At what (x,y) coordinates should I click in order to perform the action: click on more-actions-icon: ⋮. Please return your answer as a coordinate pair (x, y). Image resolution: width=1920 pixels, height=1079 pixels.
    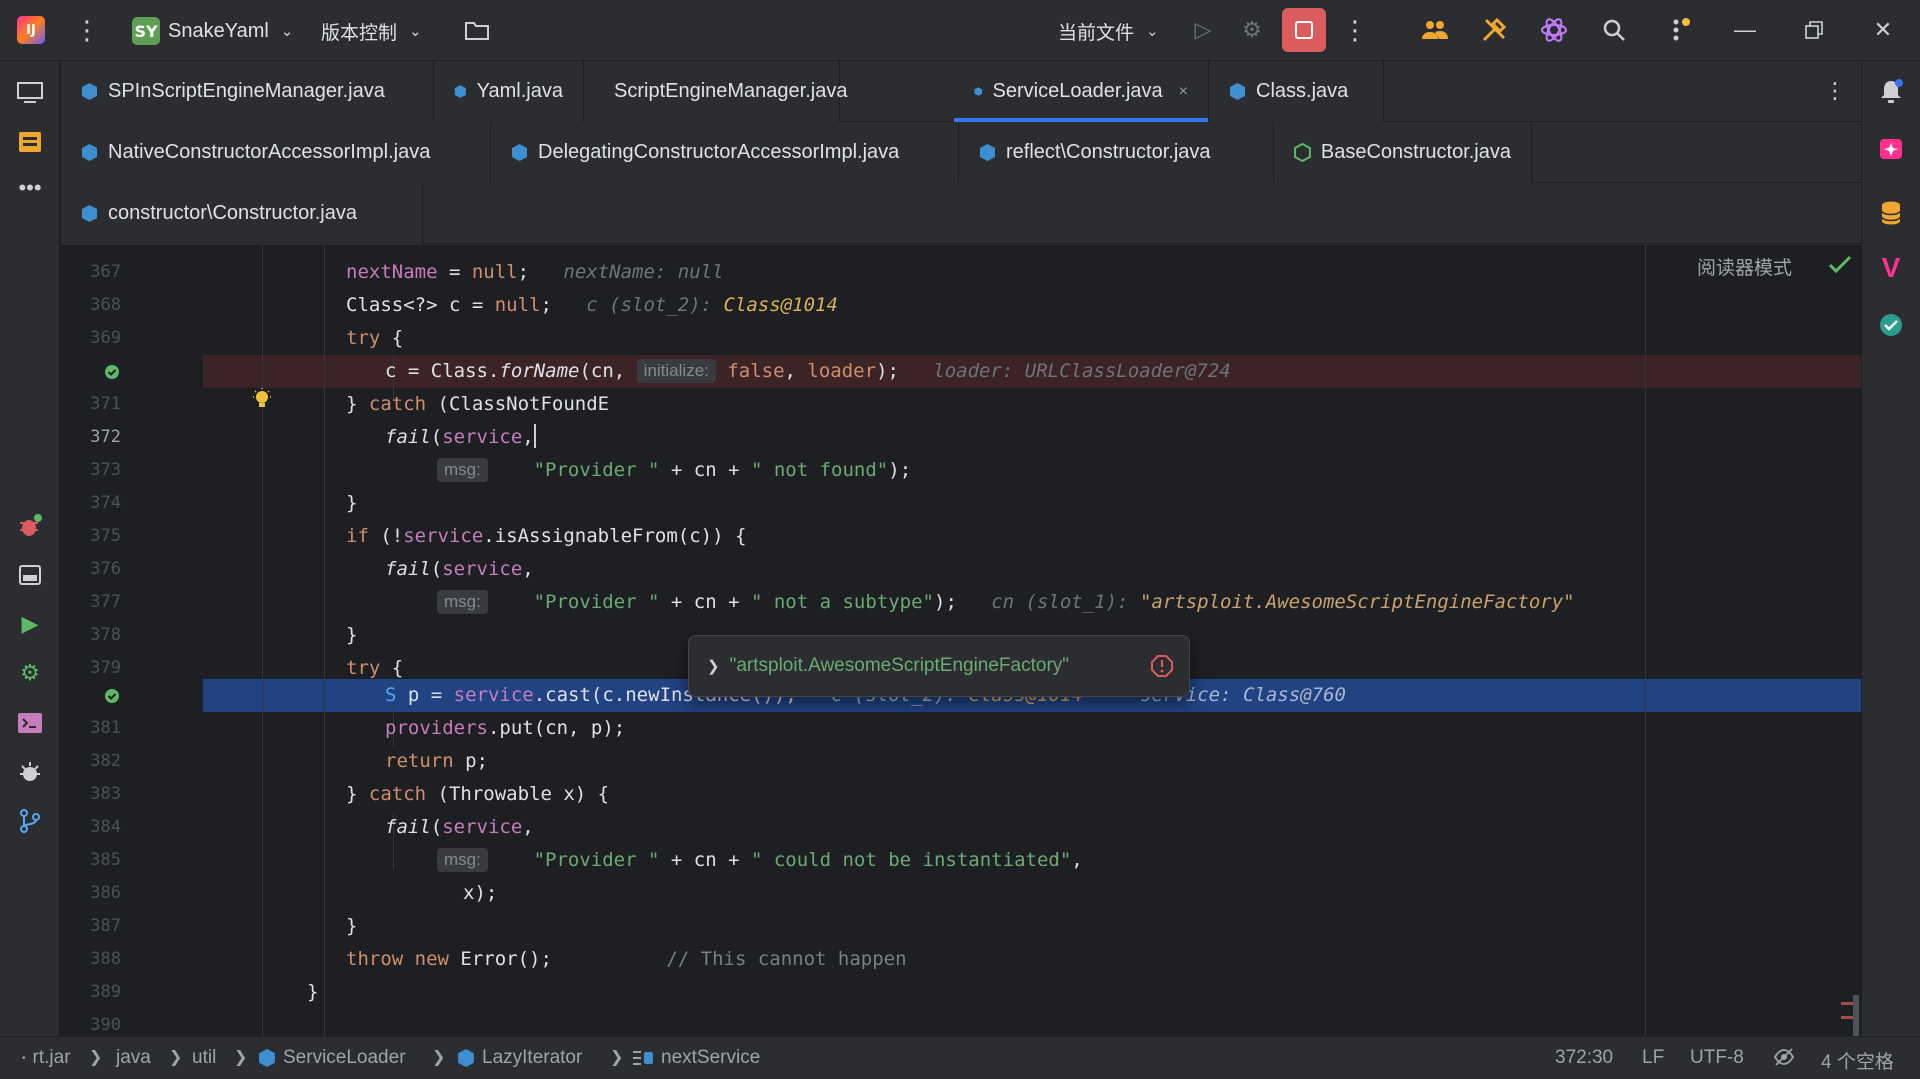
    Looking at the image, I should click on (1355, 30).